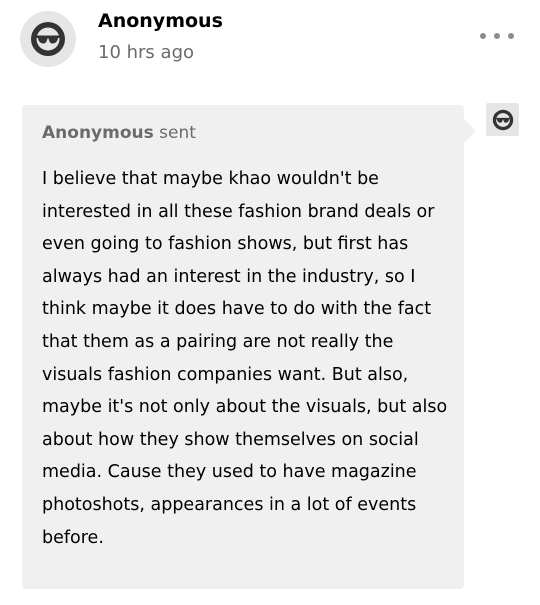 Image resolution: width=540 pixels, height=605 pixels. I want to click on sent-label: sent, so click(177, 133).